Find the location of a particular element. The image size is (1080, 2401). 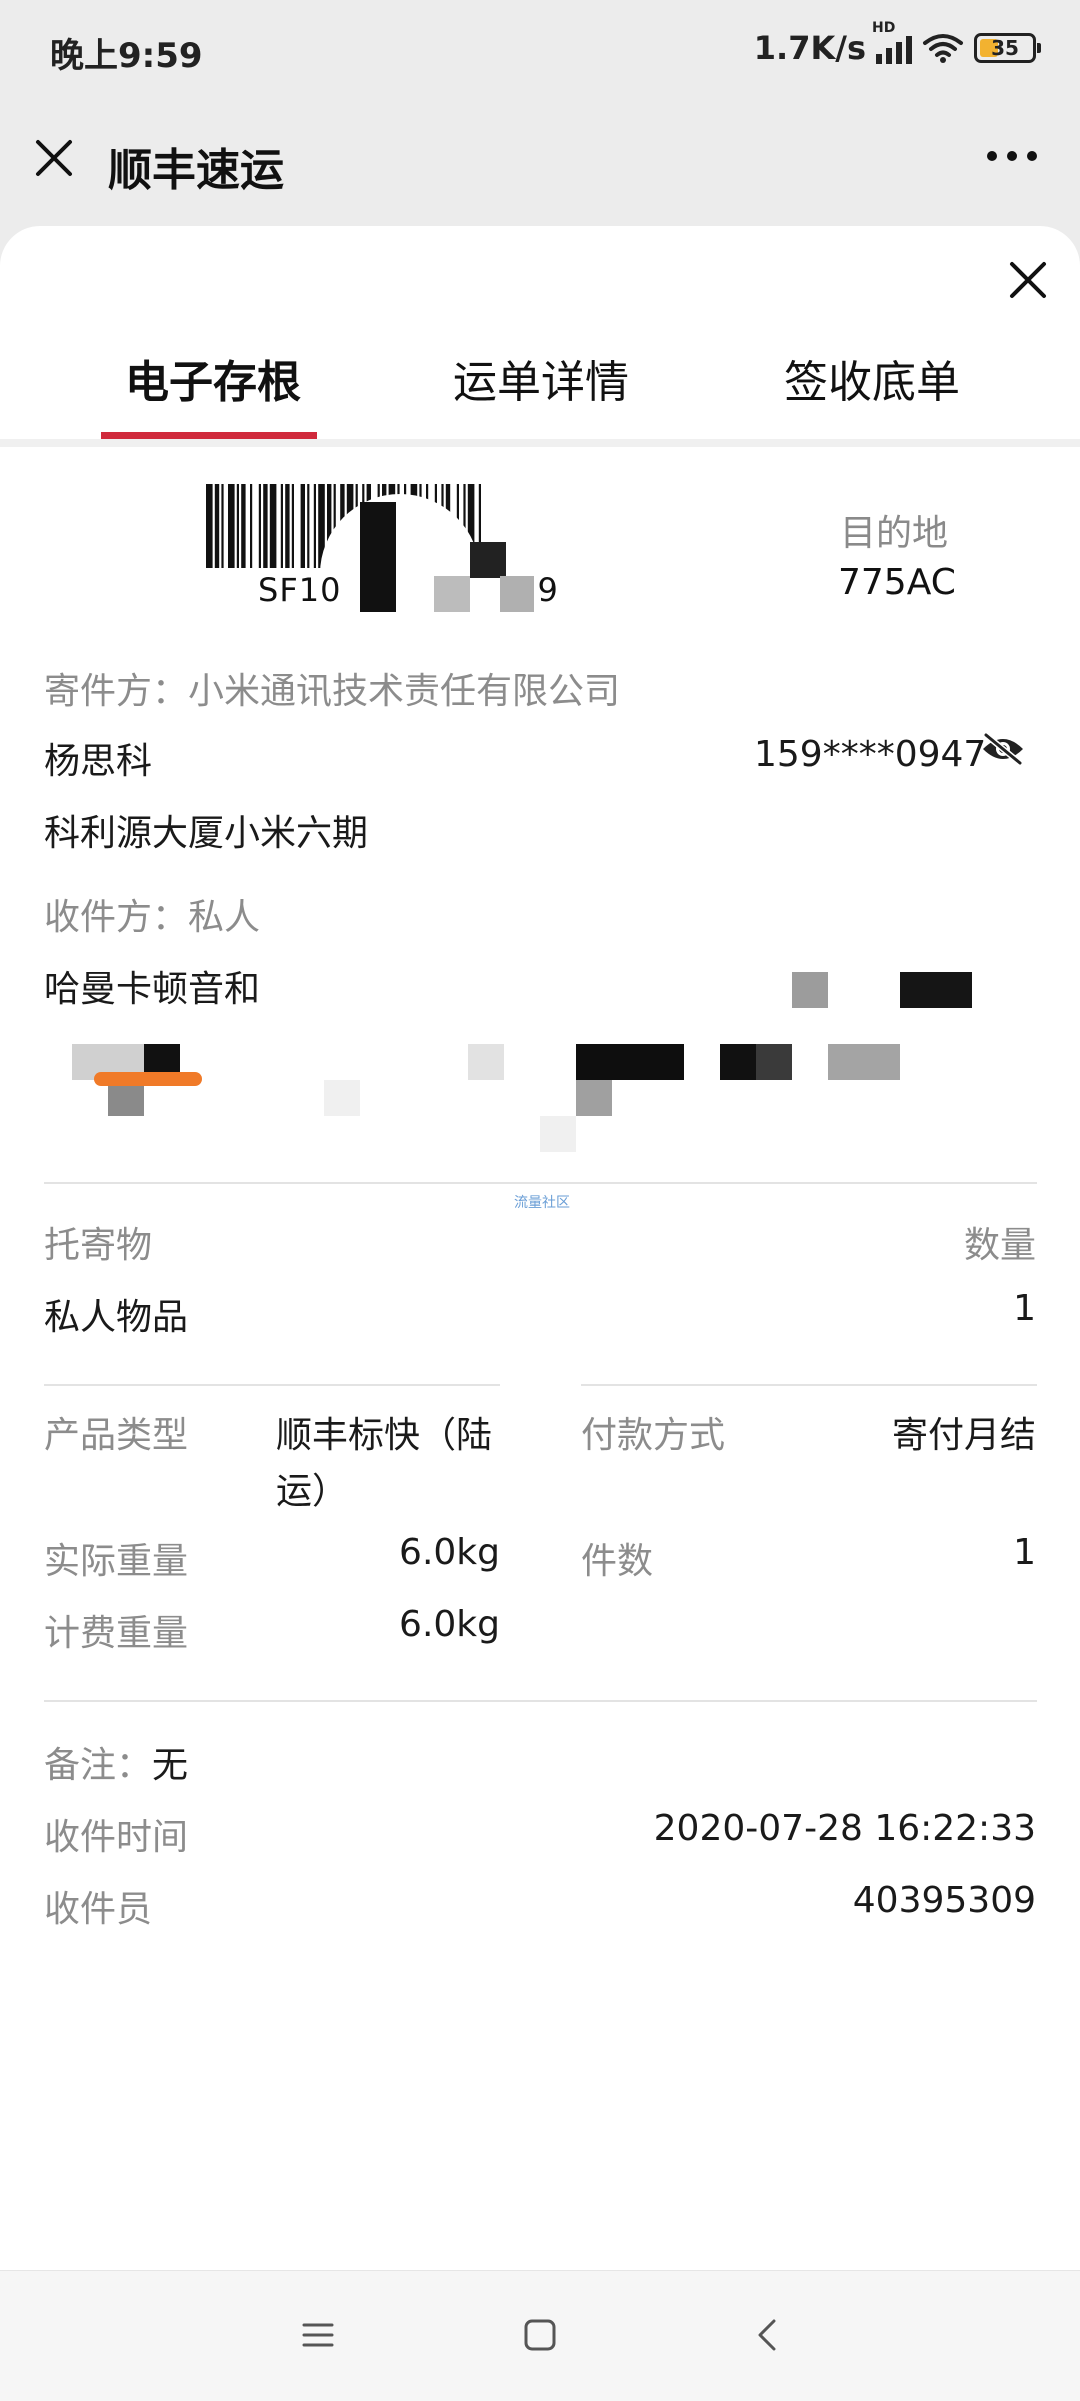

sheet-close-icon is located at coordinates (1028, 280).